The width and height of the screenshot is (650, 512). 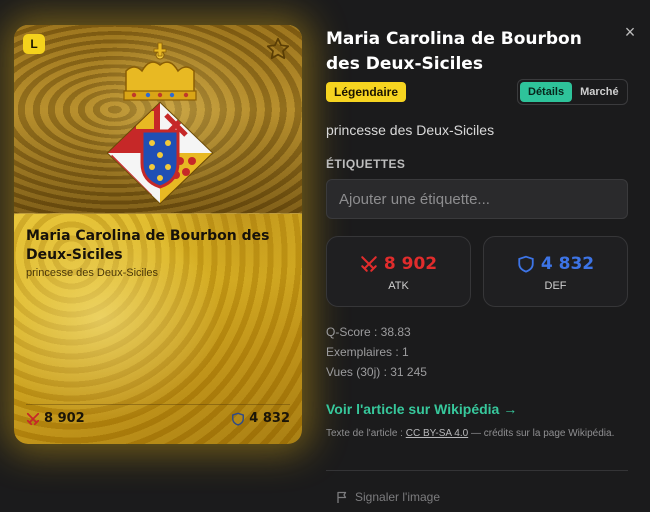 What do you see at coordinates (421, 409) in the screenshot?
I see `wikipedia-link: Voir l'article sur Wikipédia →` at bounding box center [421, 409].